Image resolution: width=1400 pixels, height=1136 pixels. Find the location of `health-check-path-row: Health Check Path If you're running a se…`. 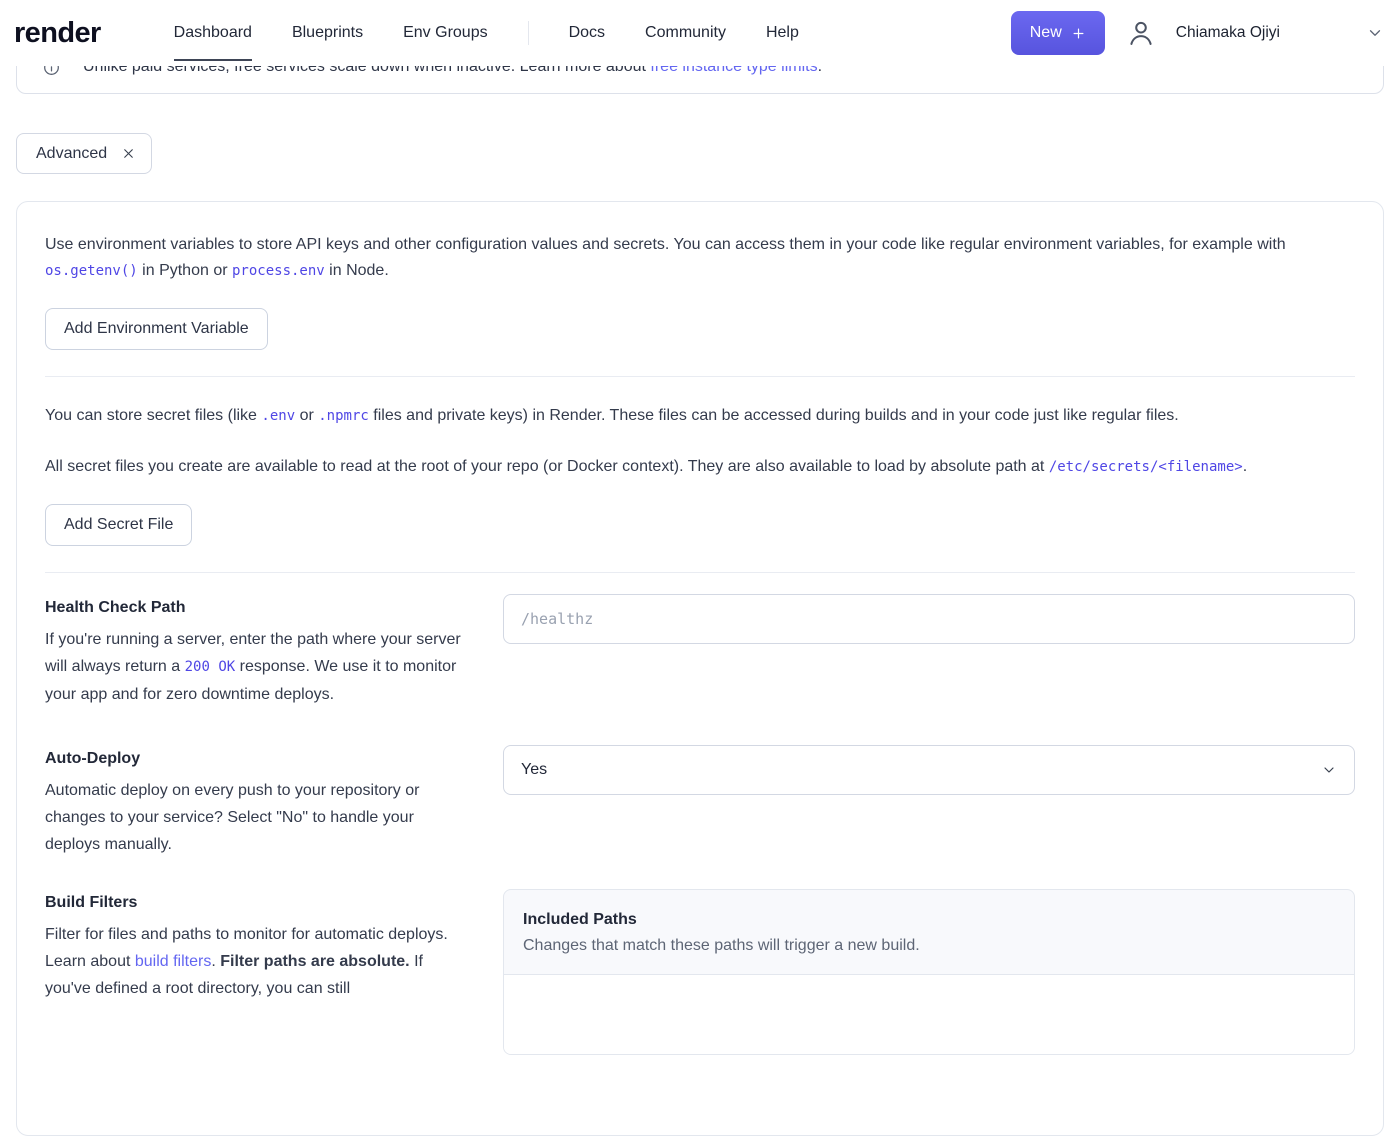

health-check-path-row: Health Check Path If you're running a se… is located at coordinates (700, 651).